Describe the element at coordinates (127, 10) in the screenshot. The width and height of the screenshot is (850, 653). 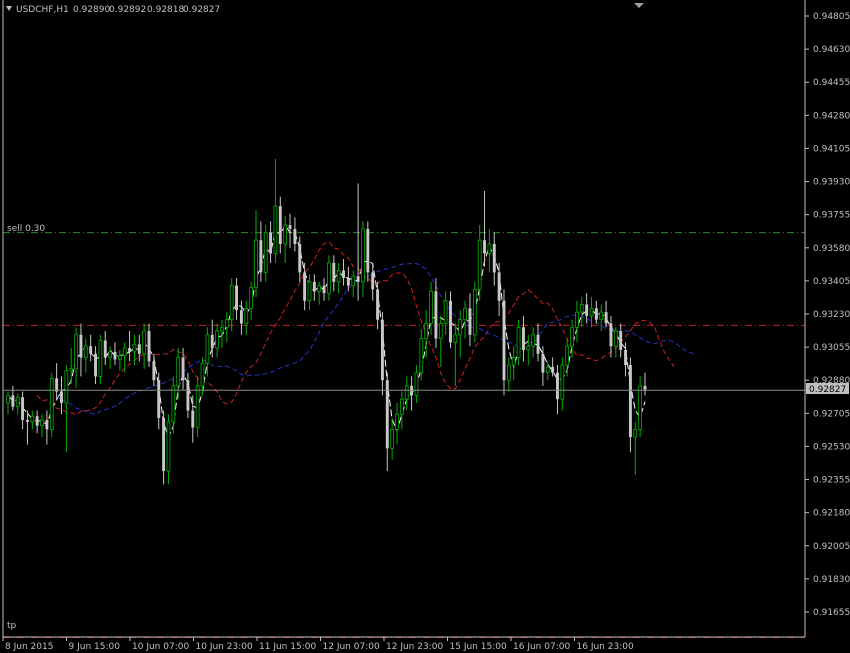
I see `high-value: 0.92892` at that location.